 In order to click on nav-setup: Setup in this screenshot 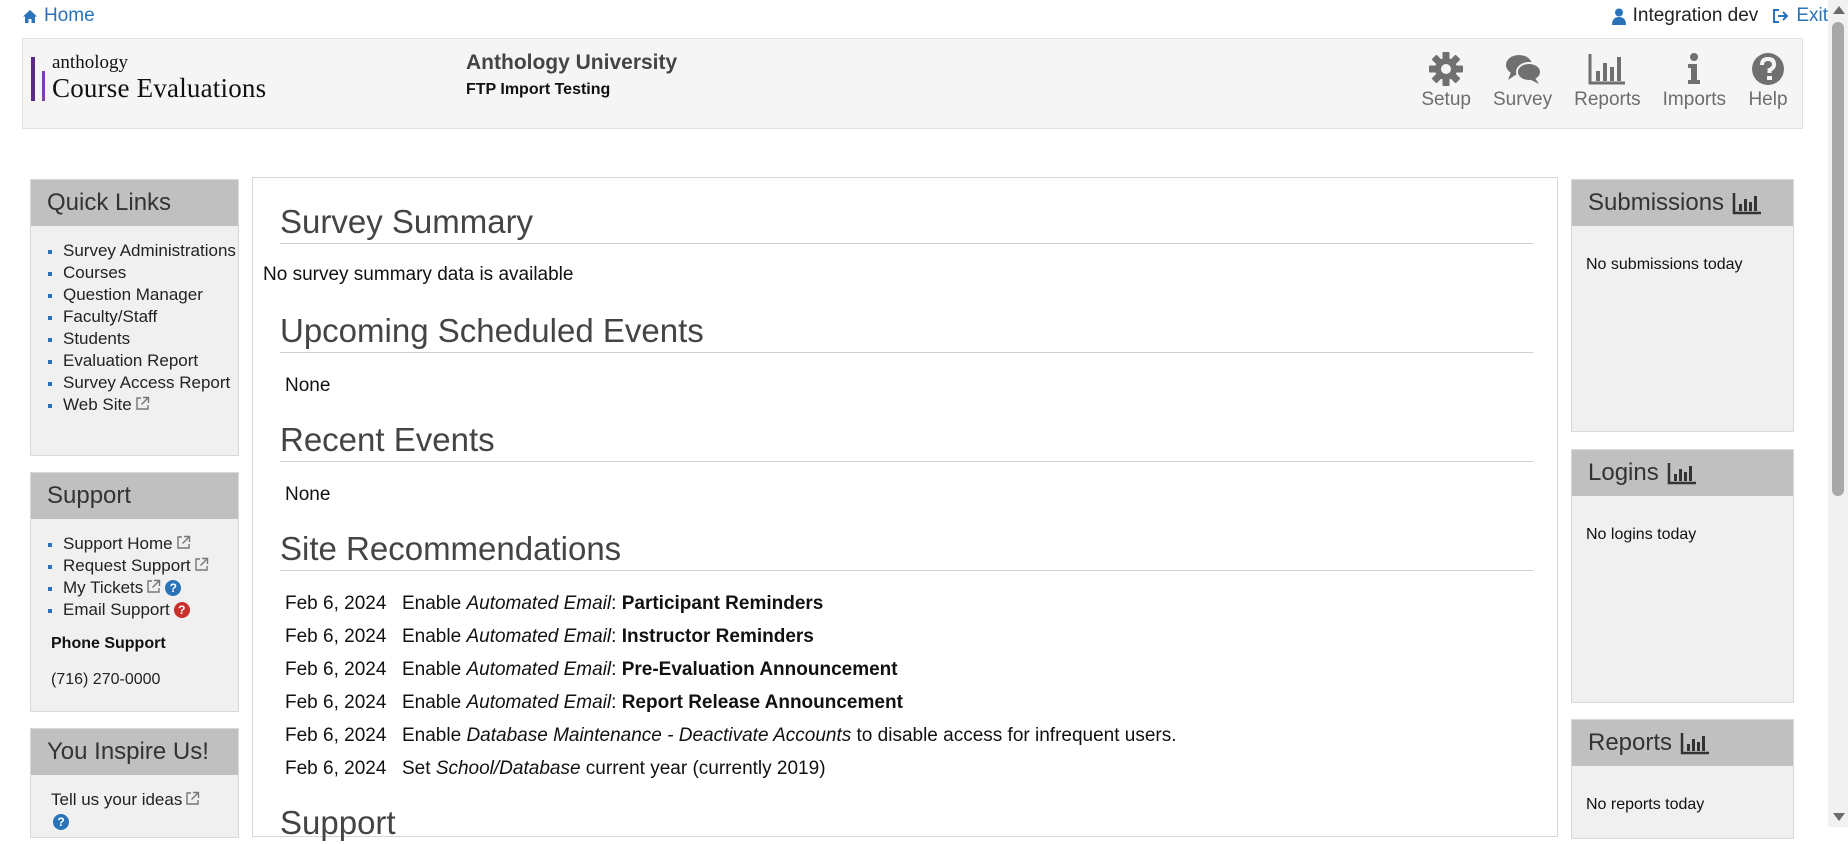, I will do `click(1446, 81)`.